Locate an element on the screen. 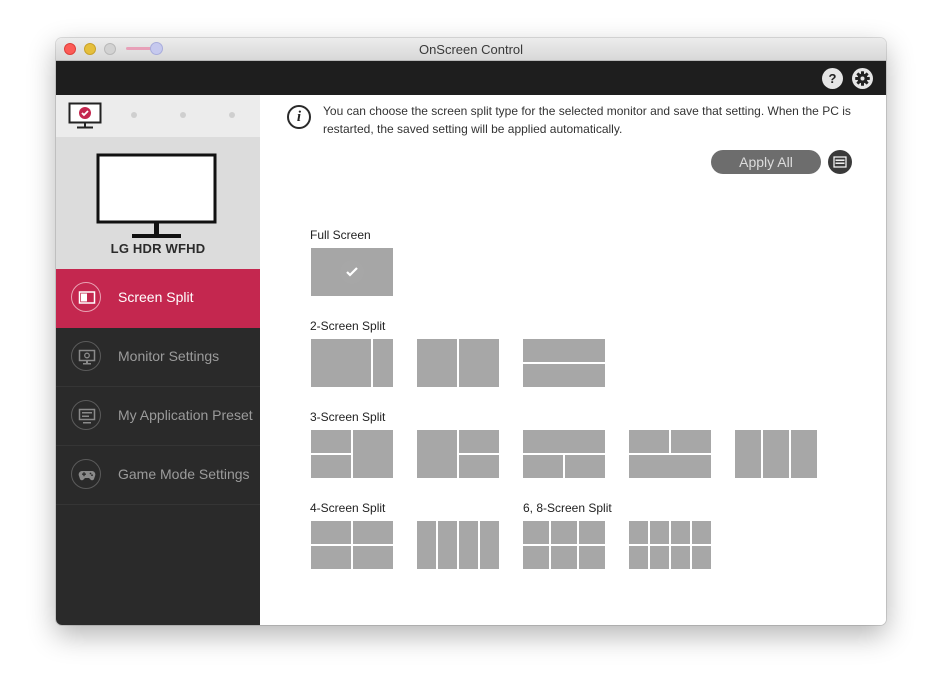 The height and width of the screenshot is (699, 942). screen-split-icon is located at coordinates (86, 297).